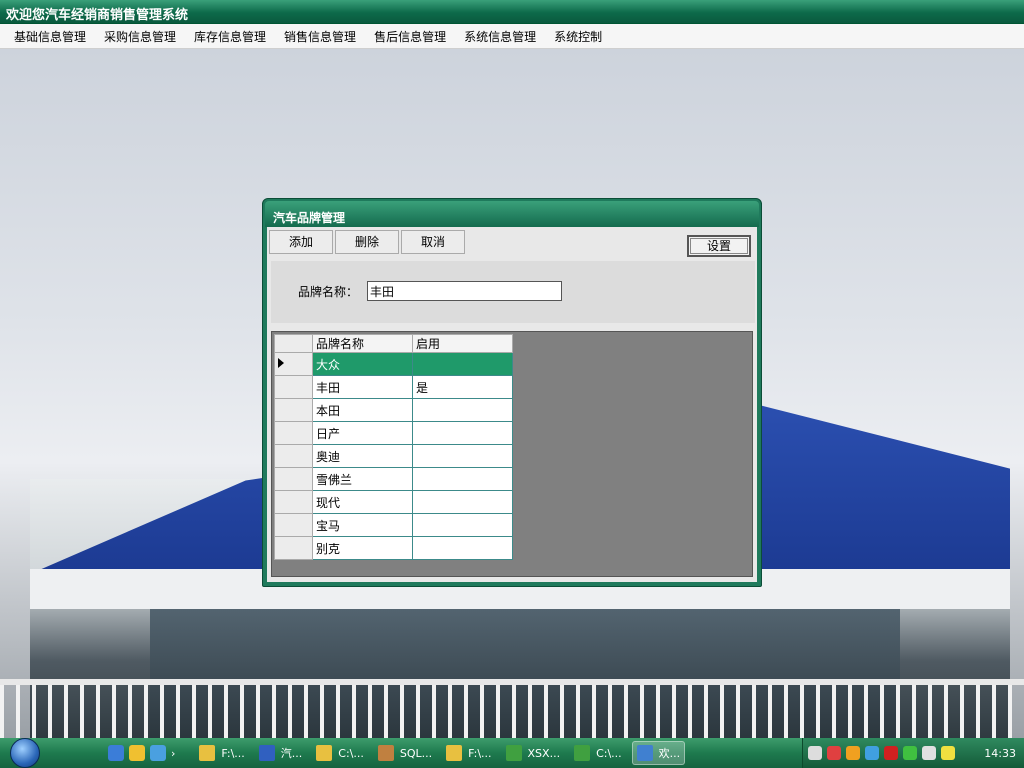  What do you see at coordinates (834, 753) in the screenshot?
I see `tray-app-icon` at bounding box center [834, 753].